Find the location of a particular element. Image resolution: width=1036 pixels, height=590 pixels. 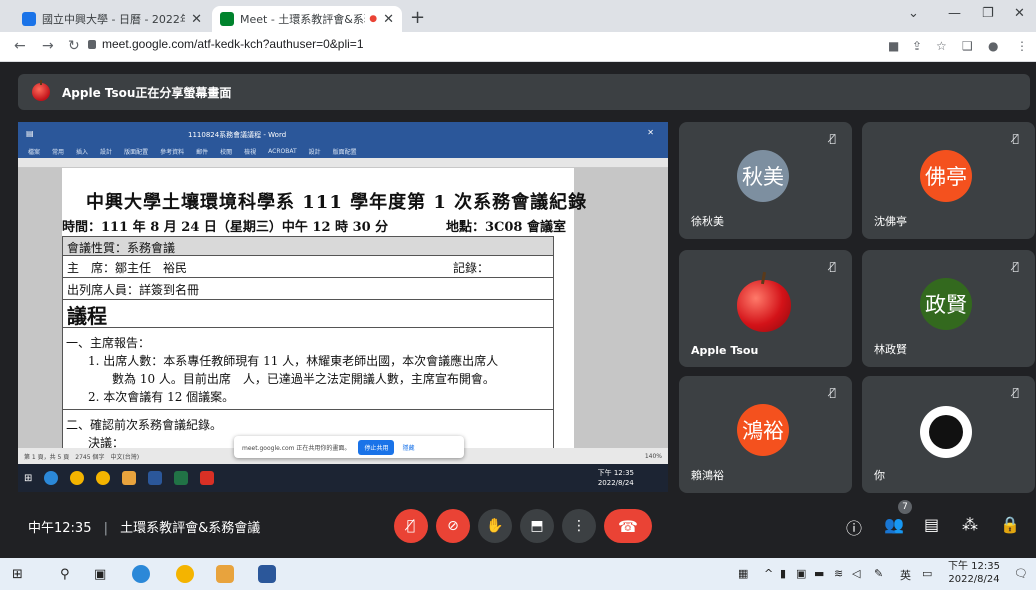

sidebar-icon: ❑ is located at coordinates (967, 46).